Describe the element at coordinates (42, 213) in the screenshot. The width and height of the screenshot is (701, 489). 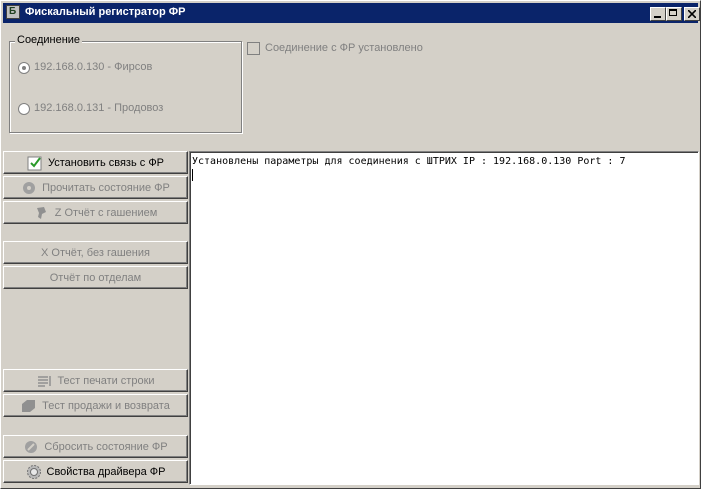
I see `z-report-icon` at that location.